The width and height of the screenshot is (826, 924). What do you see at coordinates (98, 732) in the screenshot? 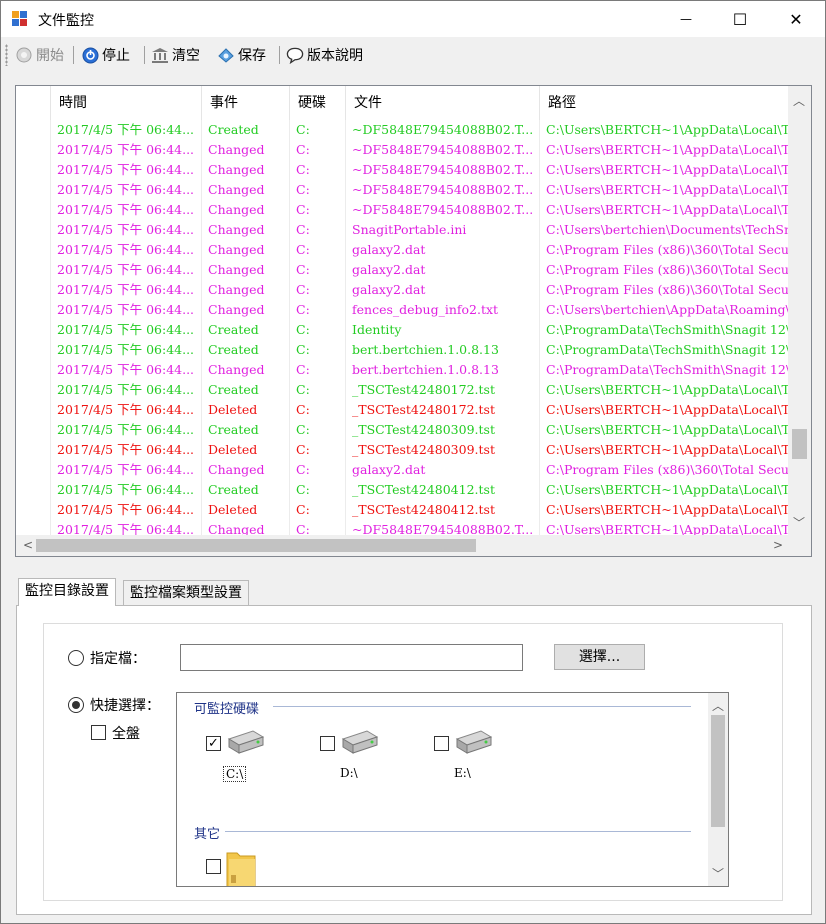
I see `all-disks-checkbox` at bounding box center [98, 732].